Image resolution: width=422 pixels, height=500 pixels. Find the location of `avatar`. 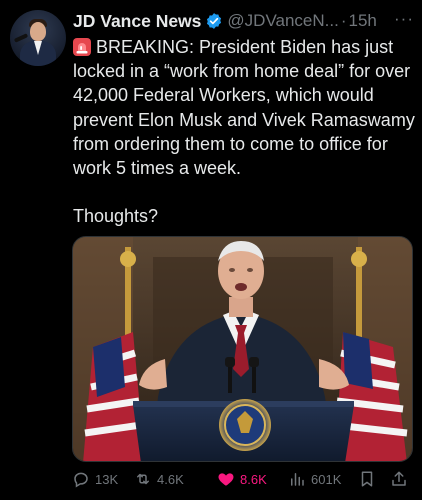

avatar is located at coordinates (38, 38).